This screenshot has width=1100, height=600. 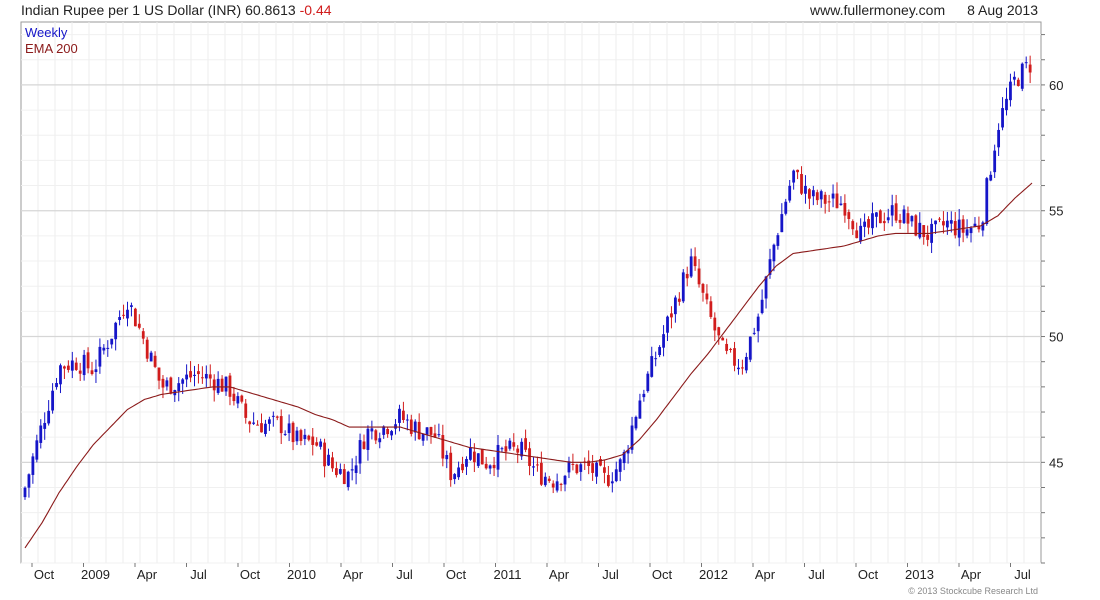 I want to click on x-tick-label: 2012, so click(x=713, y=574).